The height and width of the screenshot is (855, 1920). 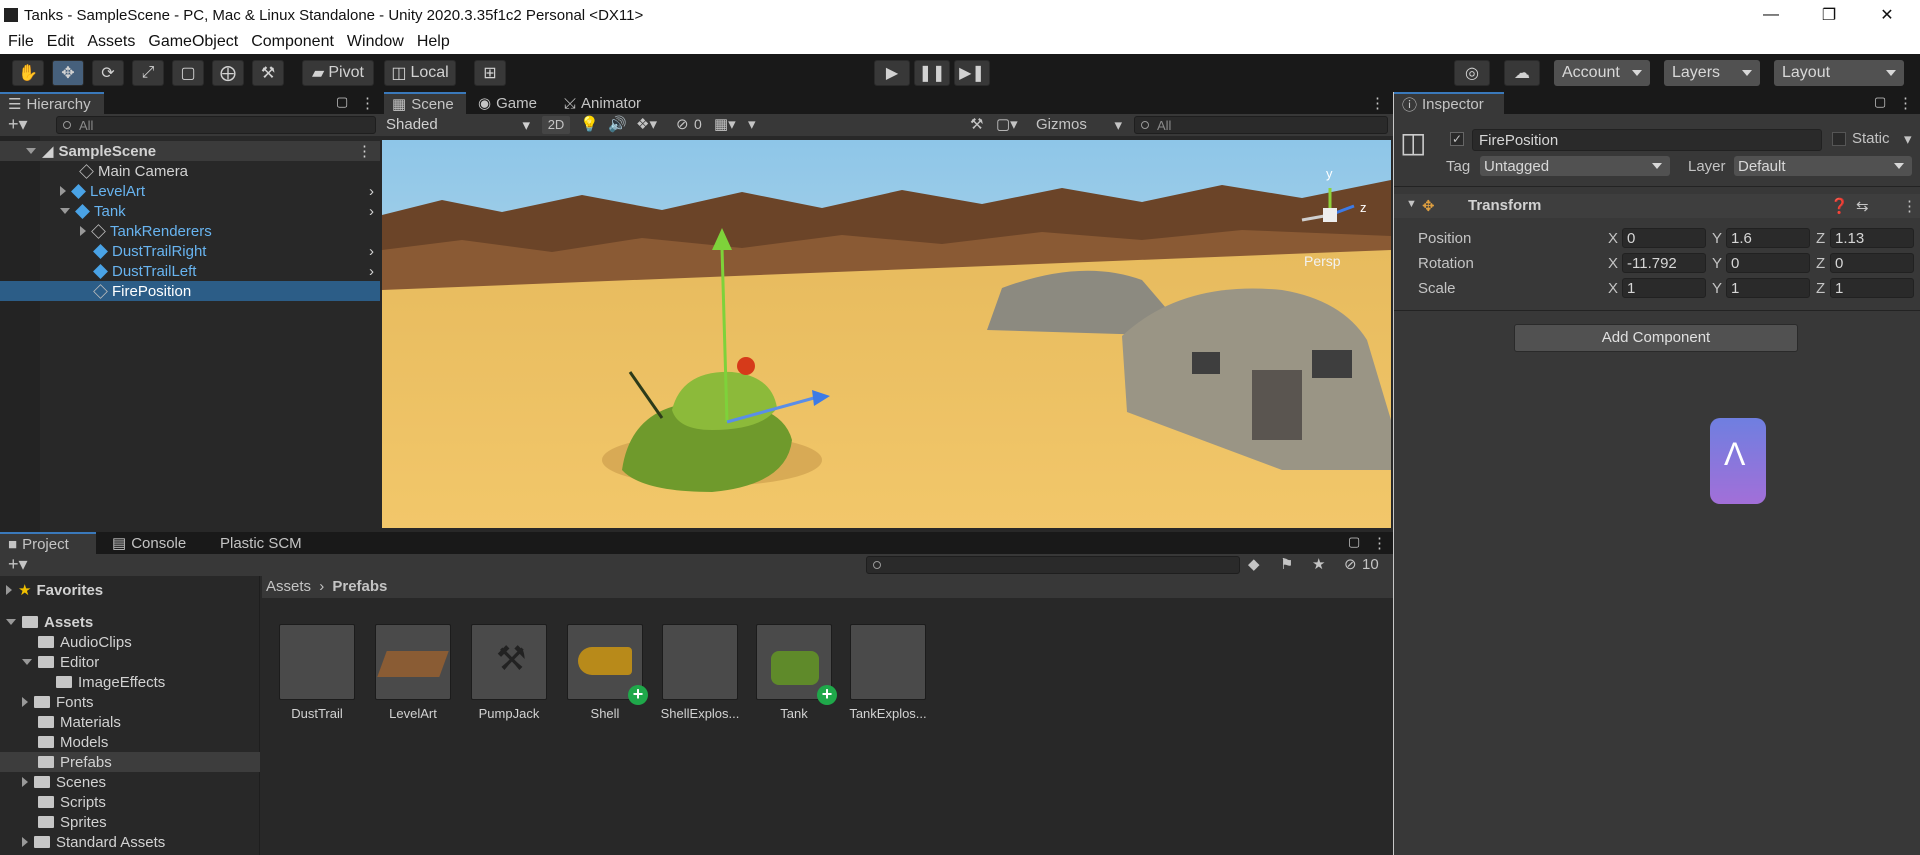 I want to click on asset-shell: + Shell, so click(x=606, y=672).